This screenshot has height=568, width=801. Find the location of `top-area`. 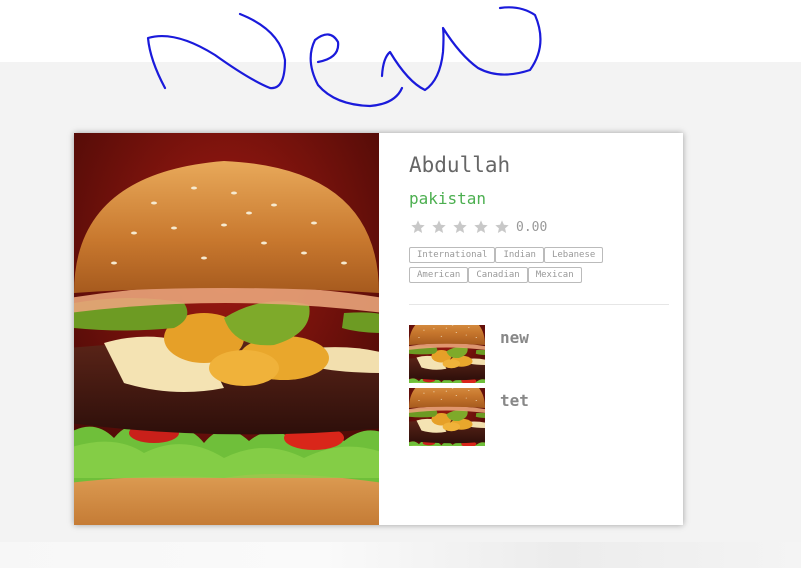

top-area is located at coordinates (400, 31).